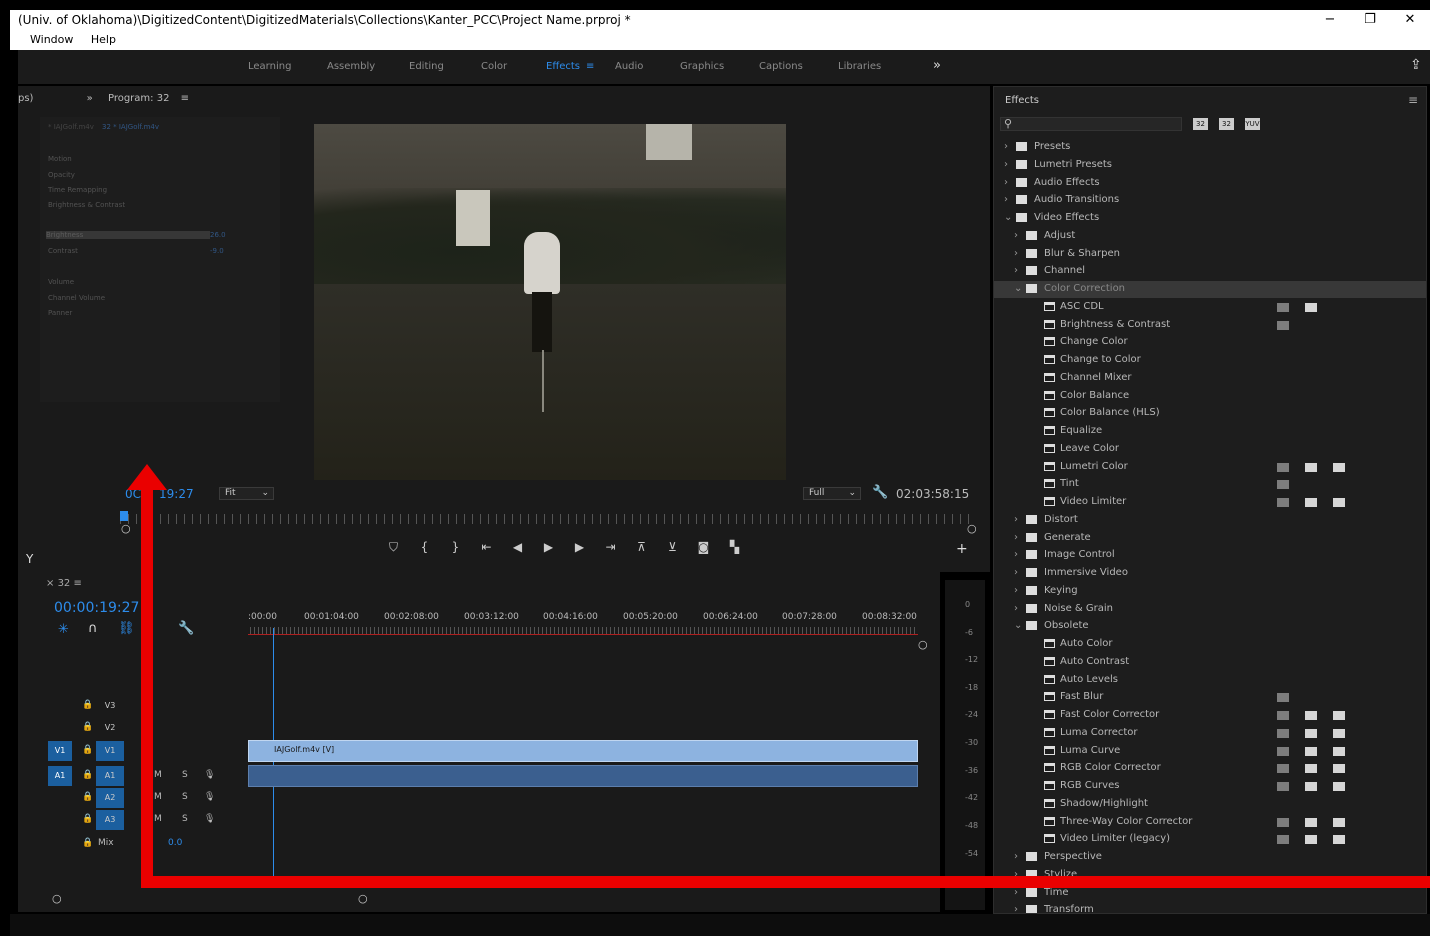 The image size is (1430, 936). Describe the element at coordinates (363, 898) in the screenshot. I see `scroll-handle-right: ○` at that location.